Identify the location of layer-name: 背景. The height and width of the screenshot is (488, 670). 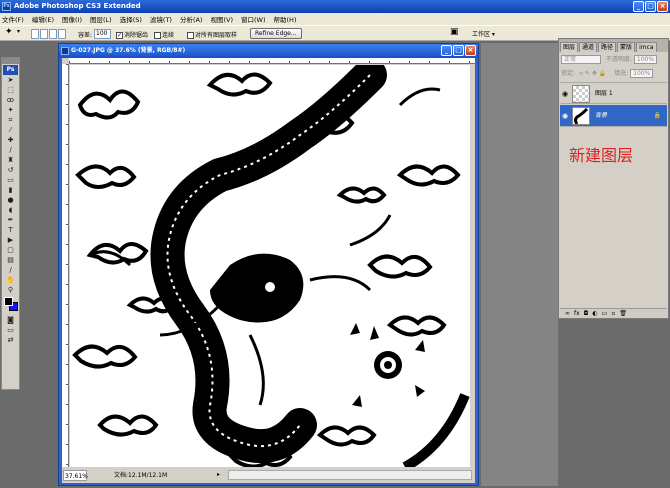
(601, 115).